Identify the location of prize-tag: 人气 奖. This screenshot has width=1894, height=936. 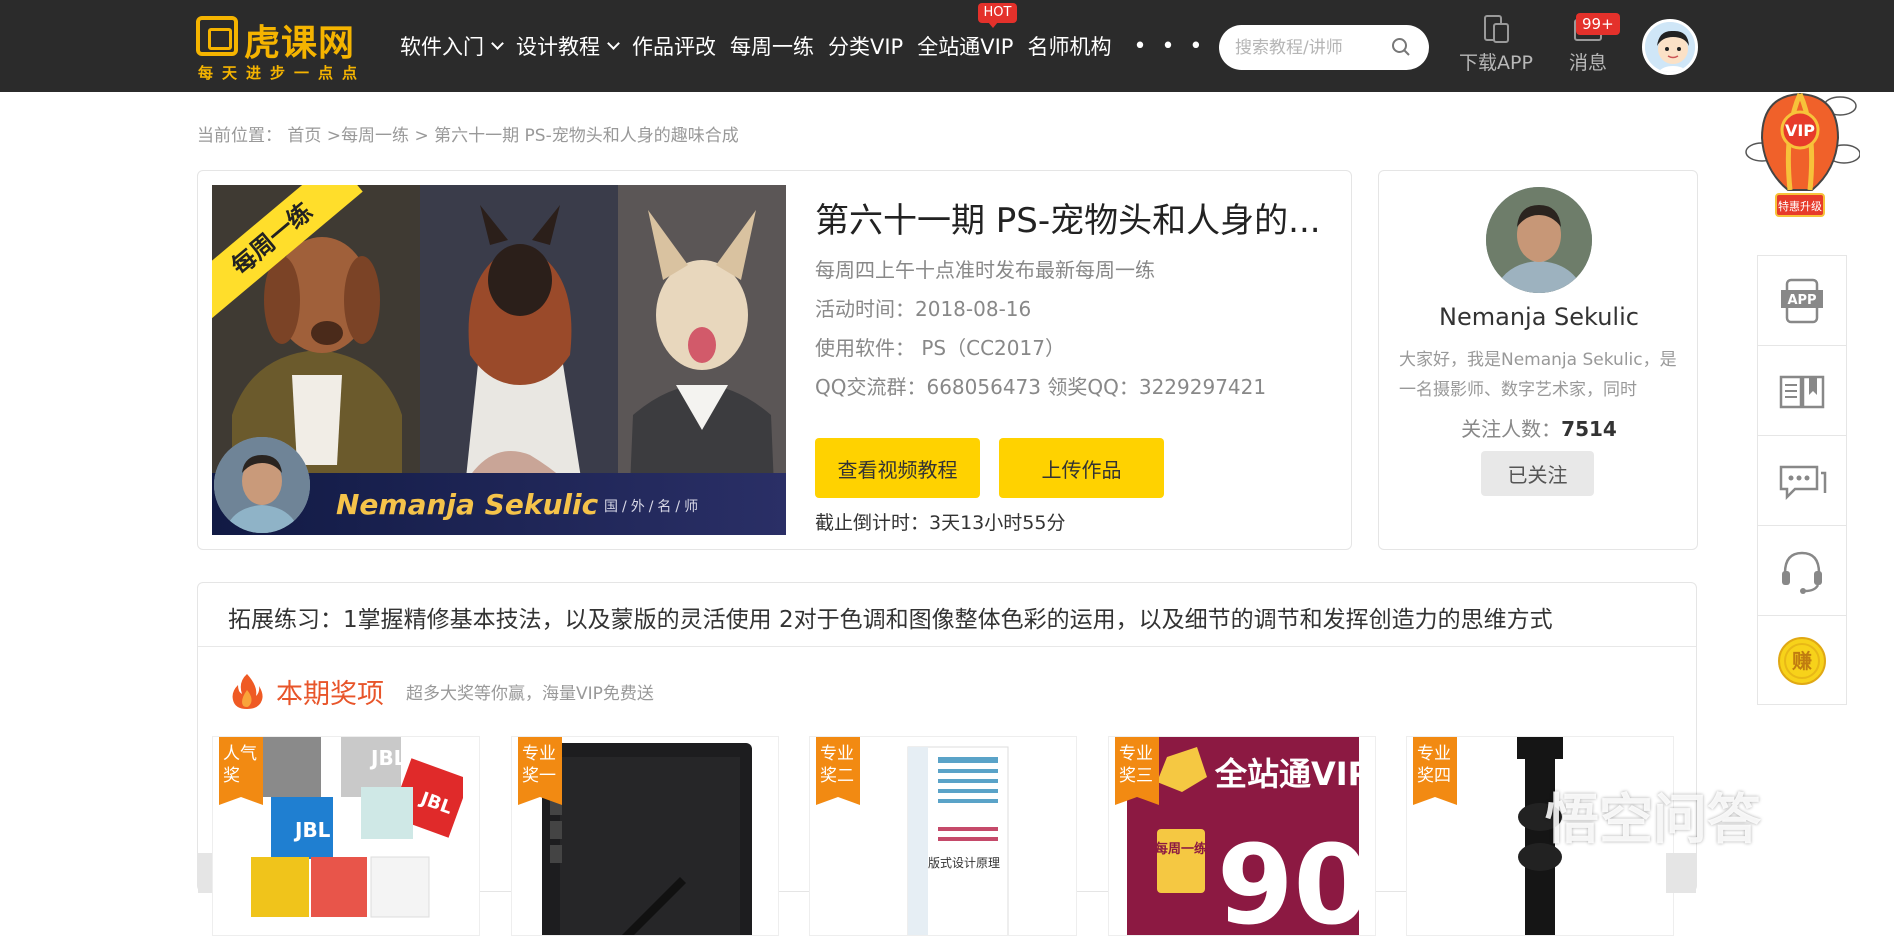
(241, 771).